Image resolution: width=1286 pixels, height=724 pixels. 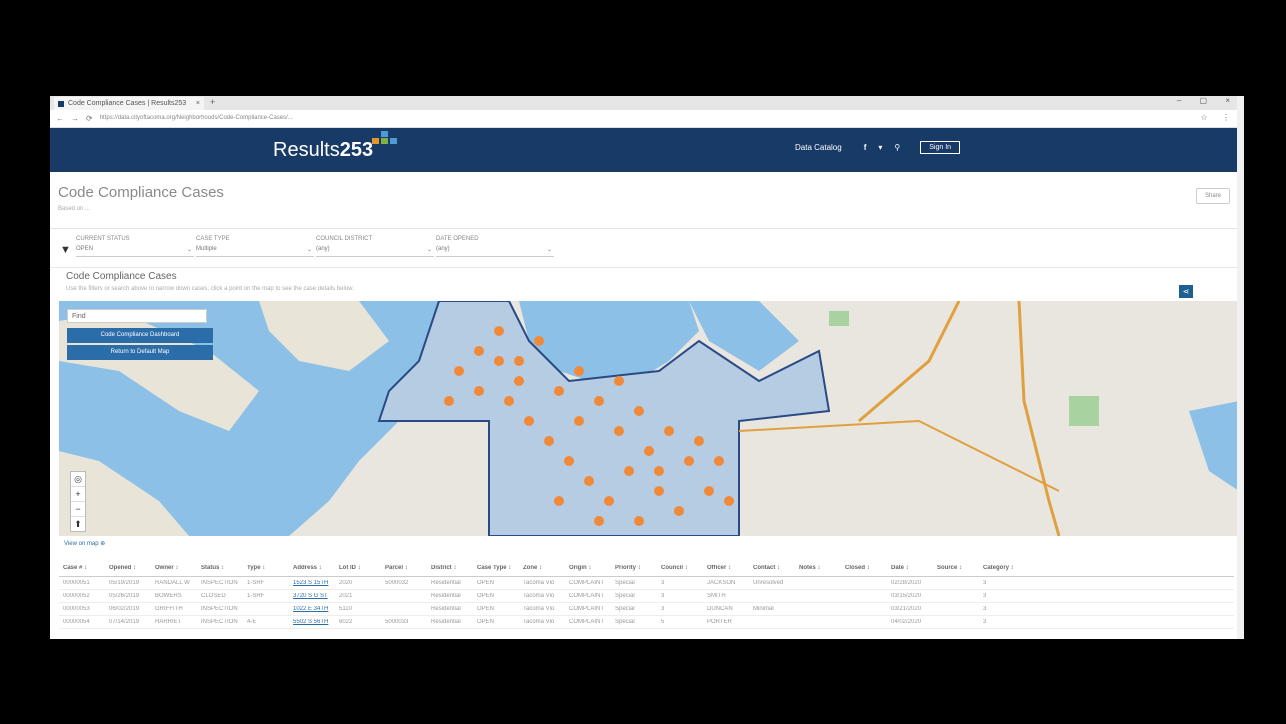 I want to click on column-header: District ↕, so click(x=450, y=568).